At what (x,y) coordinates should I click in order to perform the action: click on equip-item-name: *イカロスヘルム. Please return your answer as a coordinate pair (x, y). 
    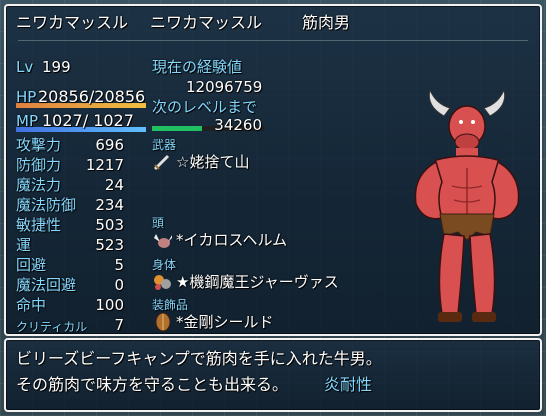
    Looking at the image, I should click on (231, 240).